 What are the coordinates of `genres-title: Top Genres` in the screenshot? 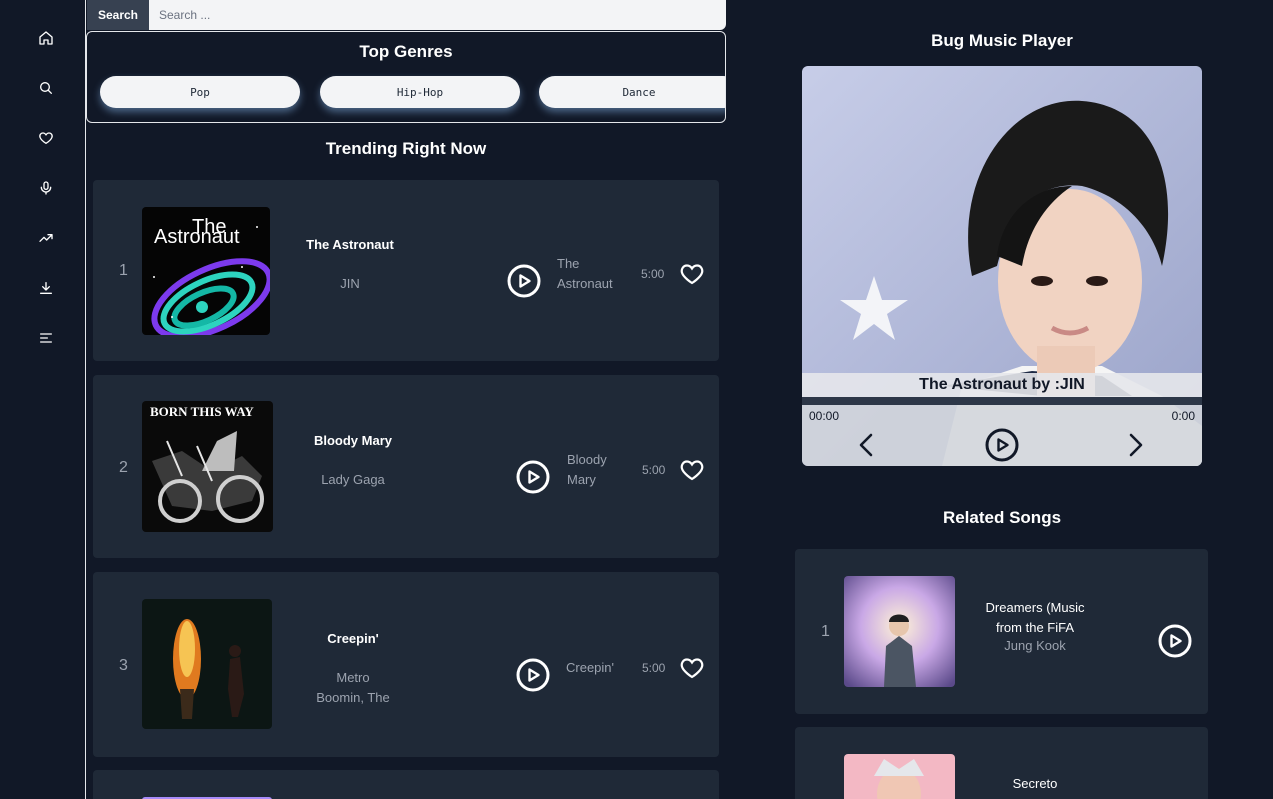 It's located at (406, 51).